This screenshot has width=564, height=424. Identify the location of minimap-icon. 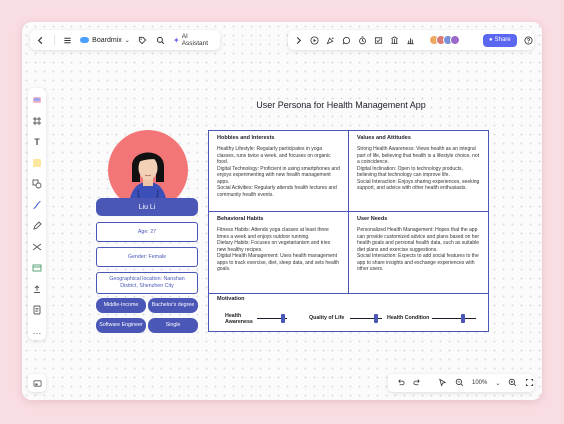
(37, 383).